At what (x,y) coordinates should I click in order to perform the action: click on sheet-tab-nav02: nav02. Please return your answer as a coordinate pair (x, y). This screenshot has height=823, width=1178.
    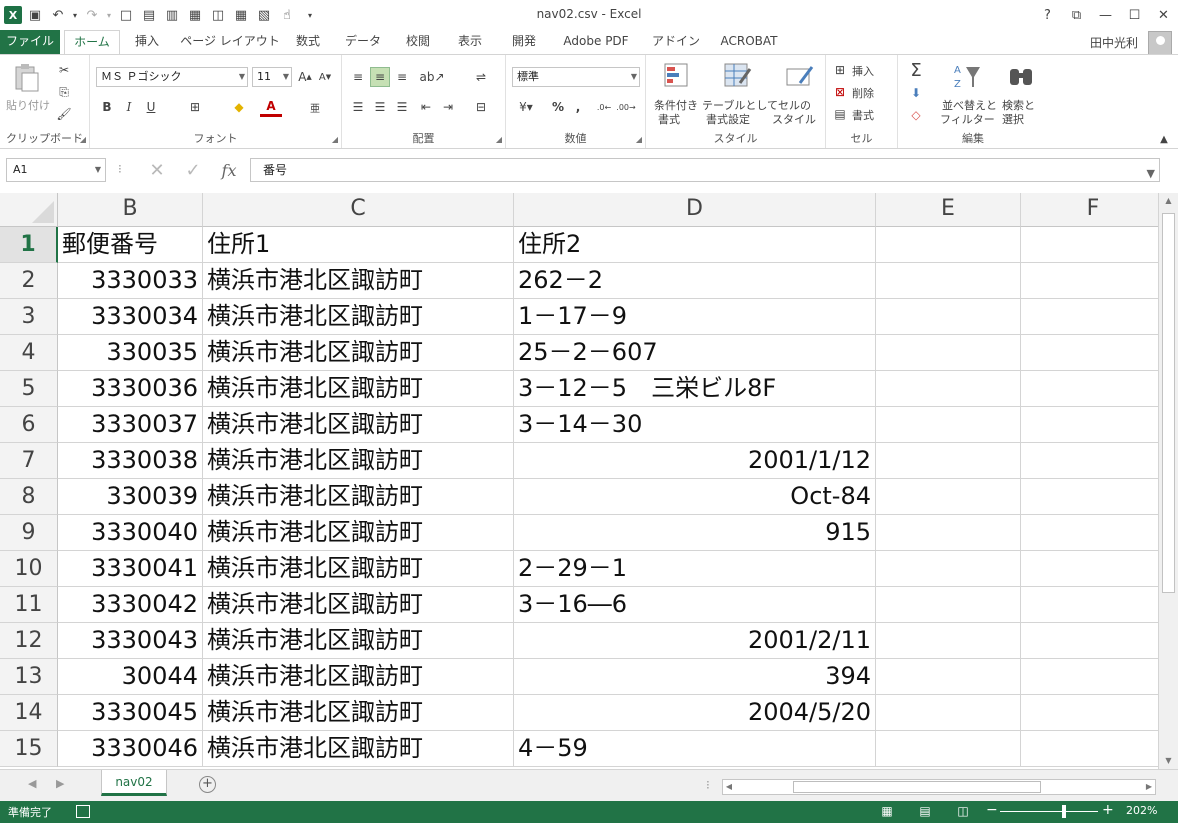
    Looking at the image, I should click on (134, 783).